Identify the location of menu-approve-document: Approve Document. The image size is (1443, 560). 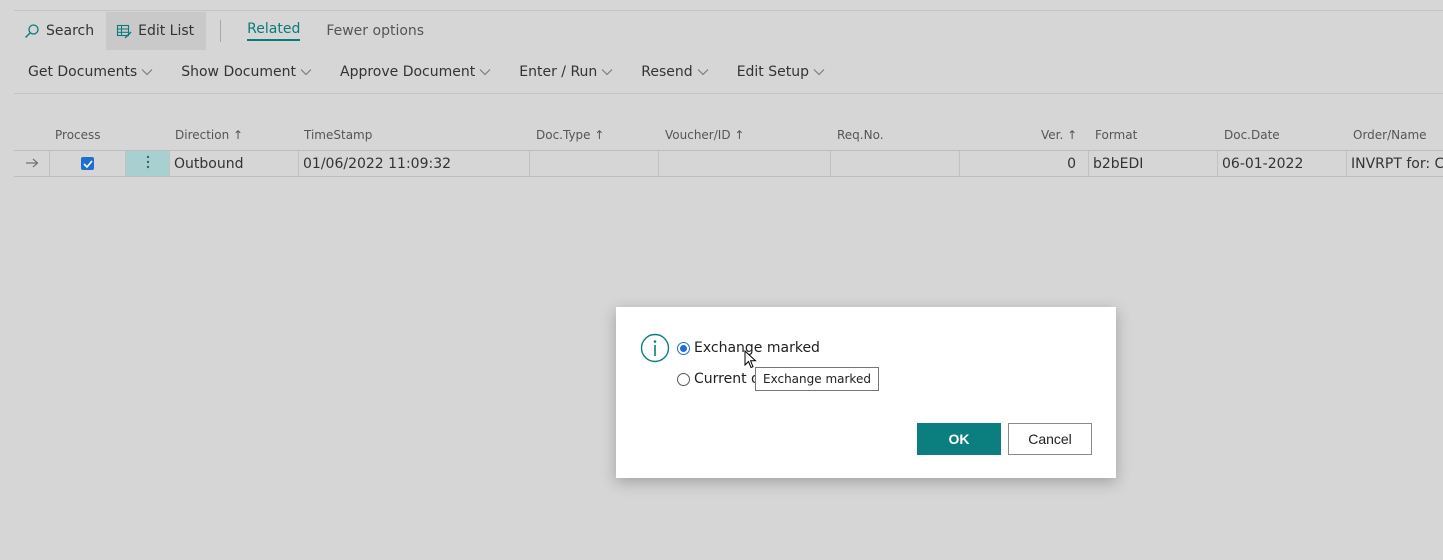
(415, 72).